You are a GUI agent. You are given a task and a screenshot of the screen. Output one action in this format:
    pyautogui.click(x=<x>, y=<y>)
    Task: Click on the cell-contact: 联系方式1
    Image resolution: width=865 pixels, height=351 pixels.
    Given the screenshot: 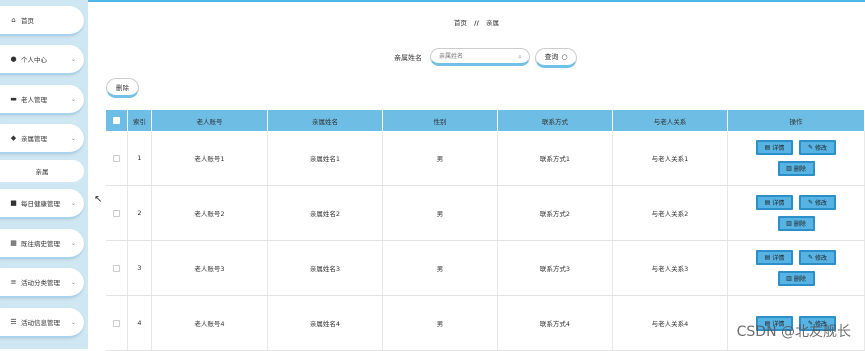 What is the action you would take?
    pyautogui.click(x=555, y=158)
    